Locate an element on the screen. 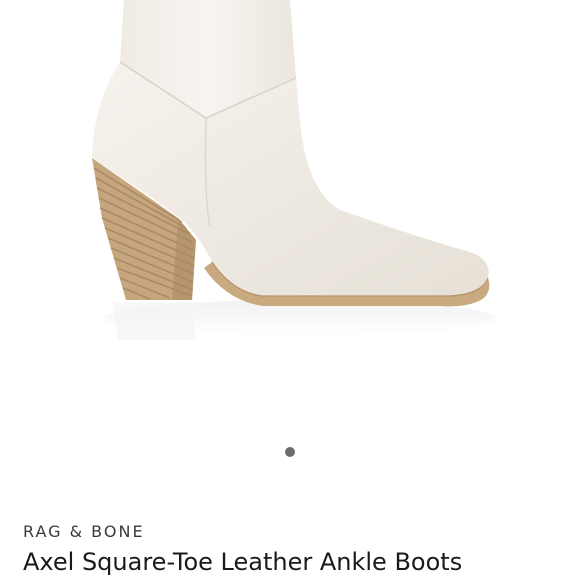  brand-name: RAG & BONE is located at coordinates (84, 531).